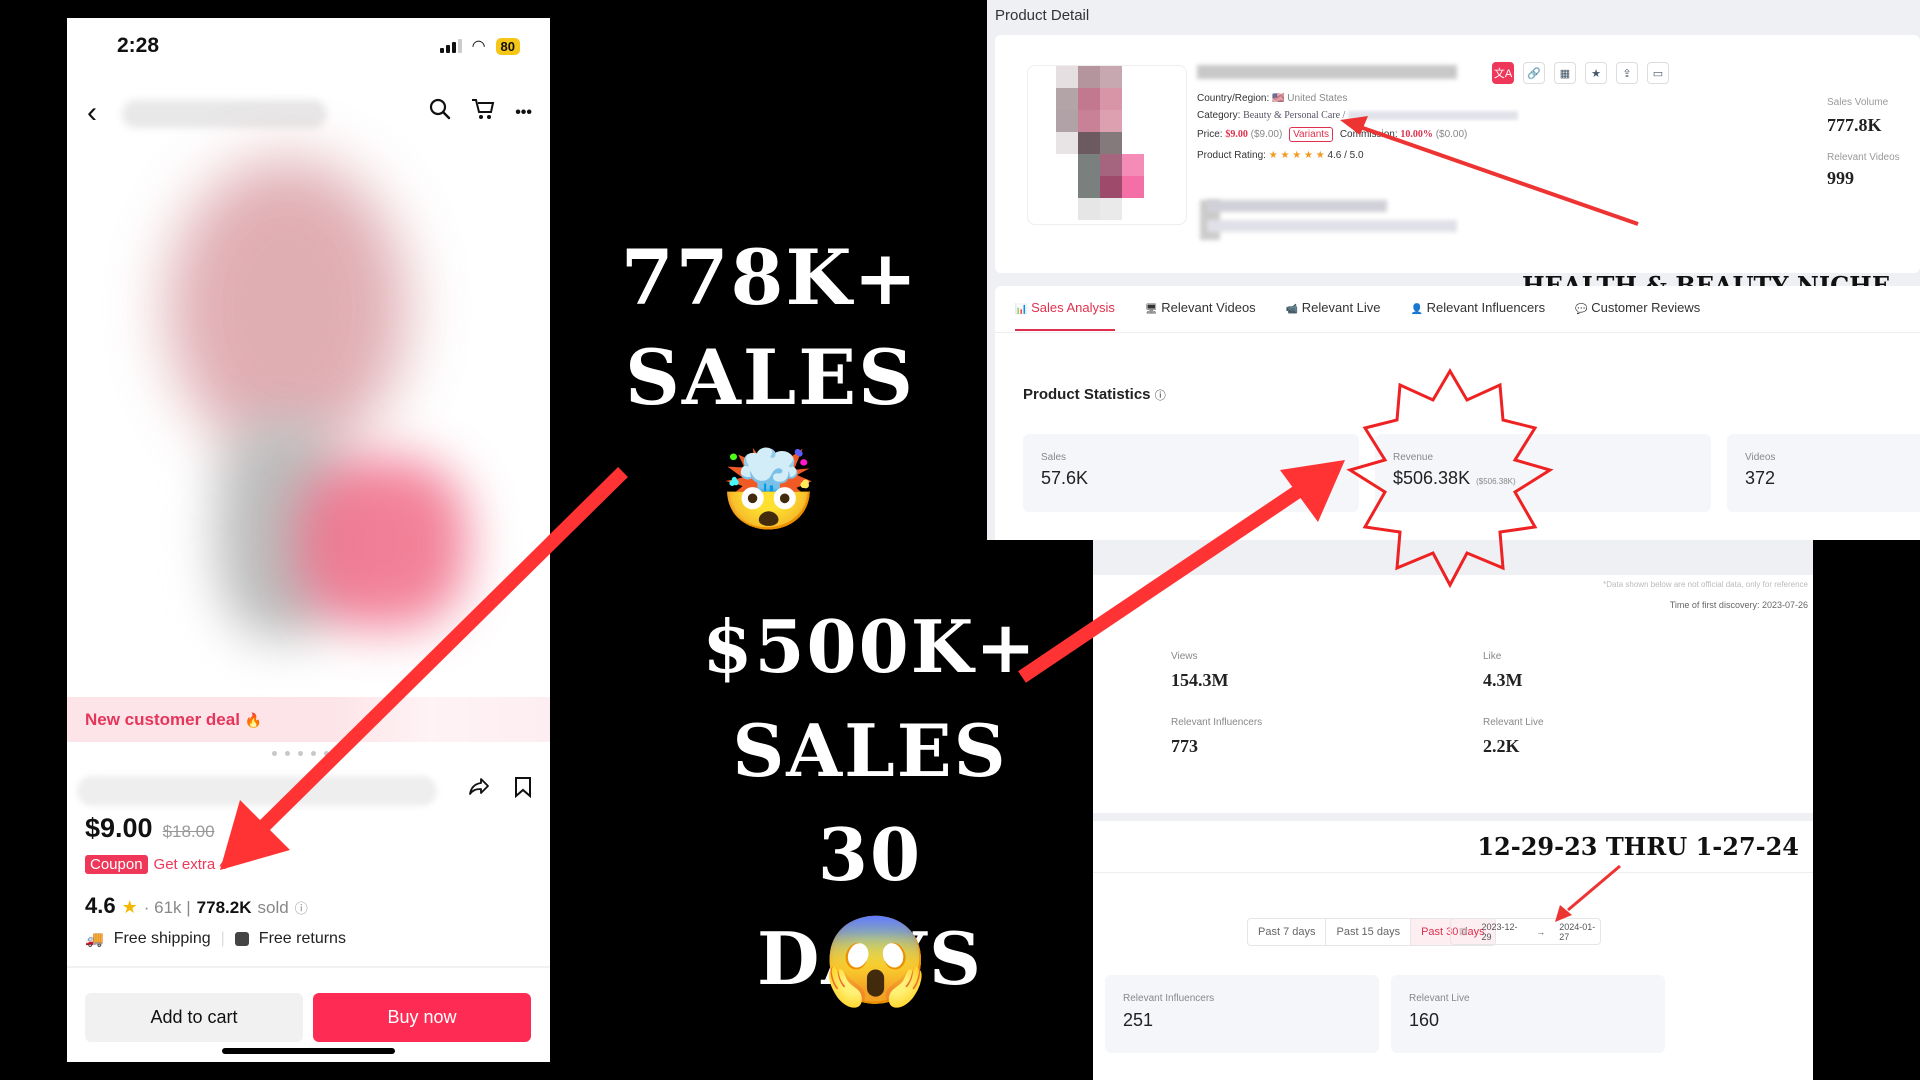 The image size is (1920, 1080). Describe the element at coordinates (1840, 178) in the screenshot. I see `relevant-videos-value: 999` at that location.